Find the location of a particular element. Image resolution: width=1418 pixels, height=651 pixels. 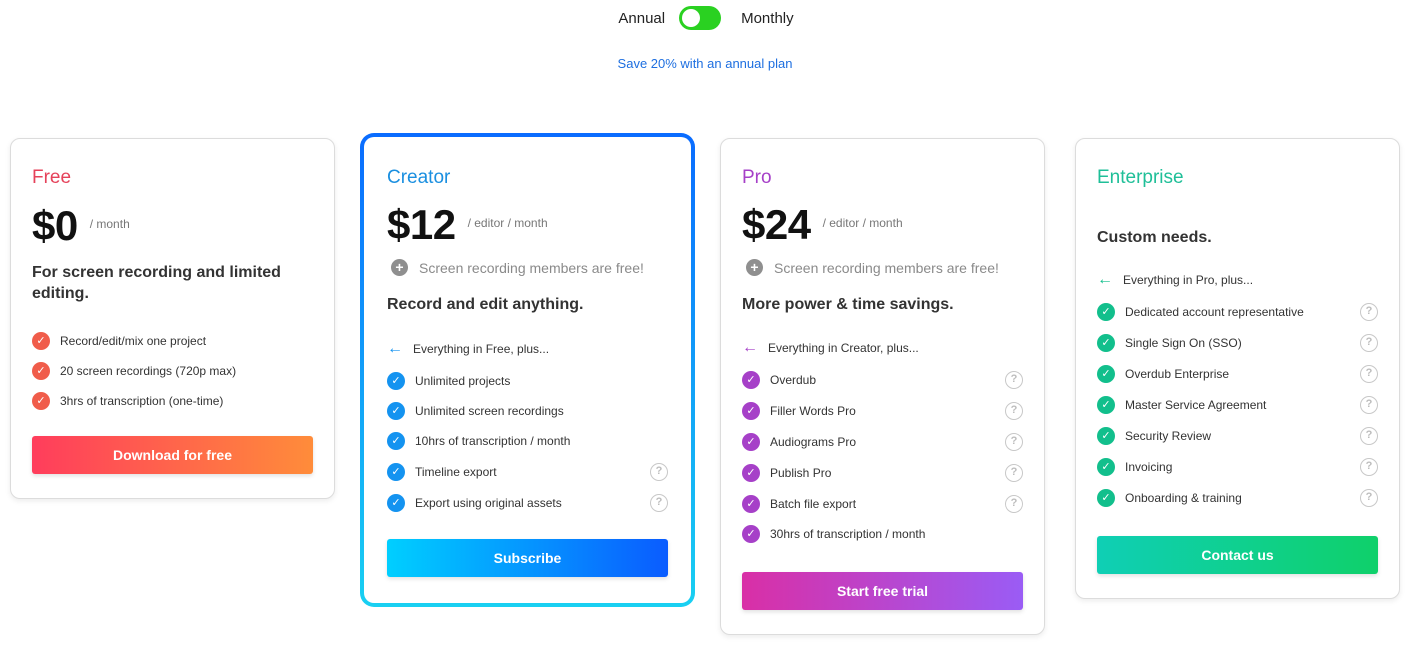

price-period: / editor / month is located at coordinates (507, 223).